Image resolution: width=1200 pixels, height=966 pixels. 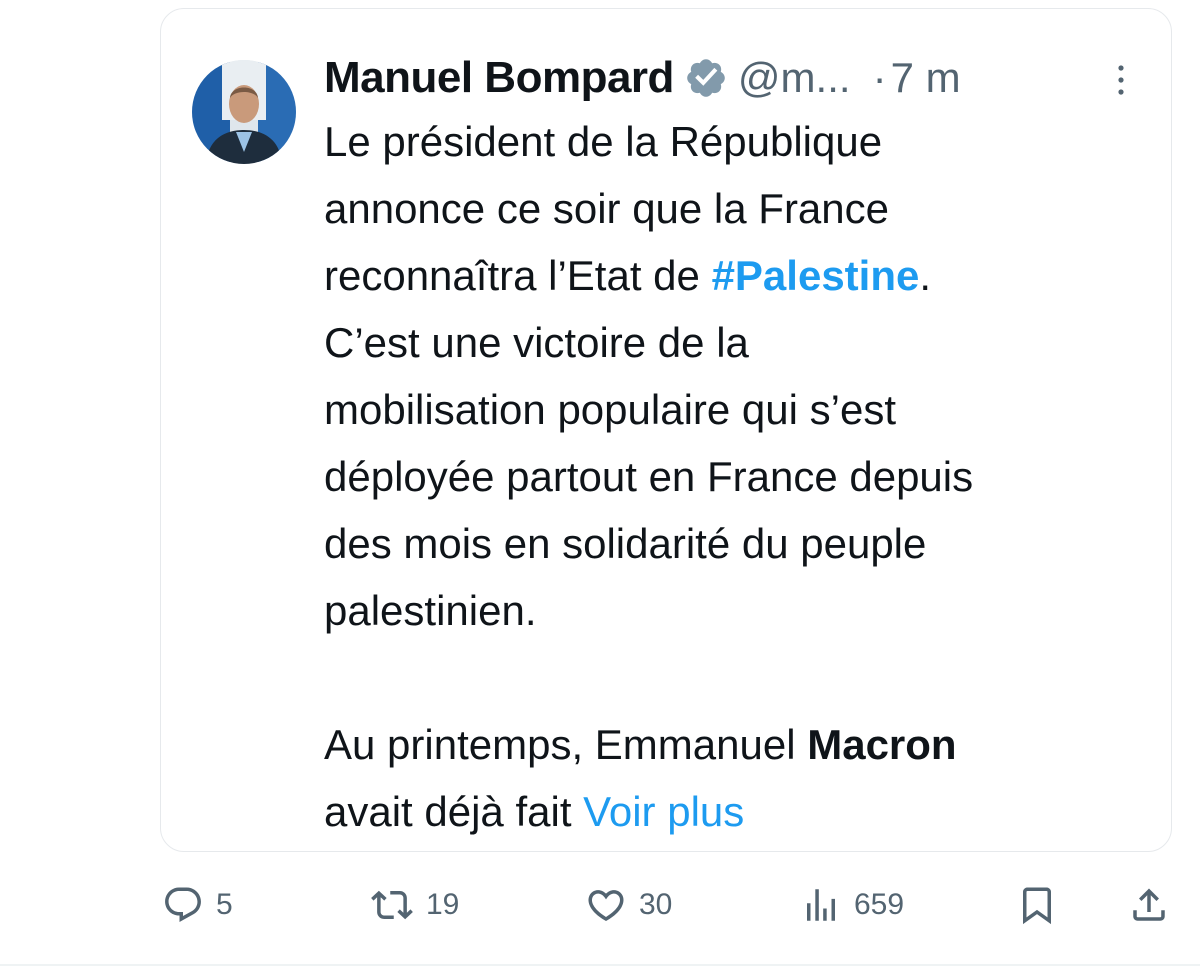 I want to click on avatar, so click(x=244, y=112).